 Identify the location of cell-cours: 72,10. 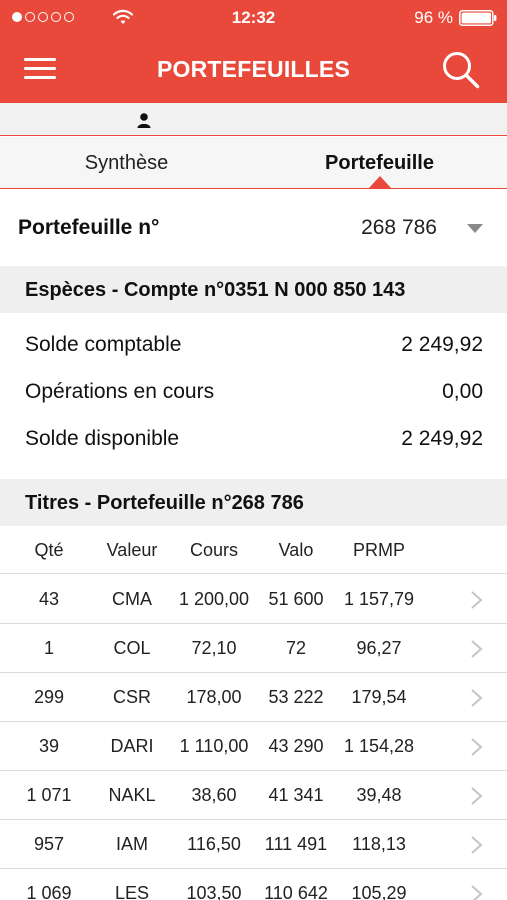
(214, 648).